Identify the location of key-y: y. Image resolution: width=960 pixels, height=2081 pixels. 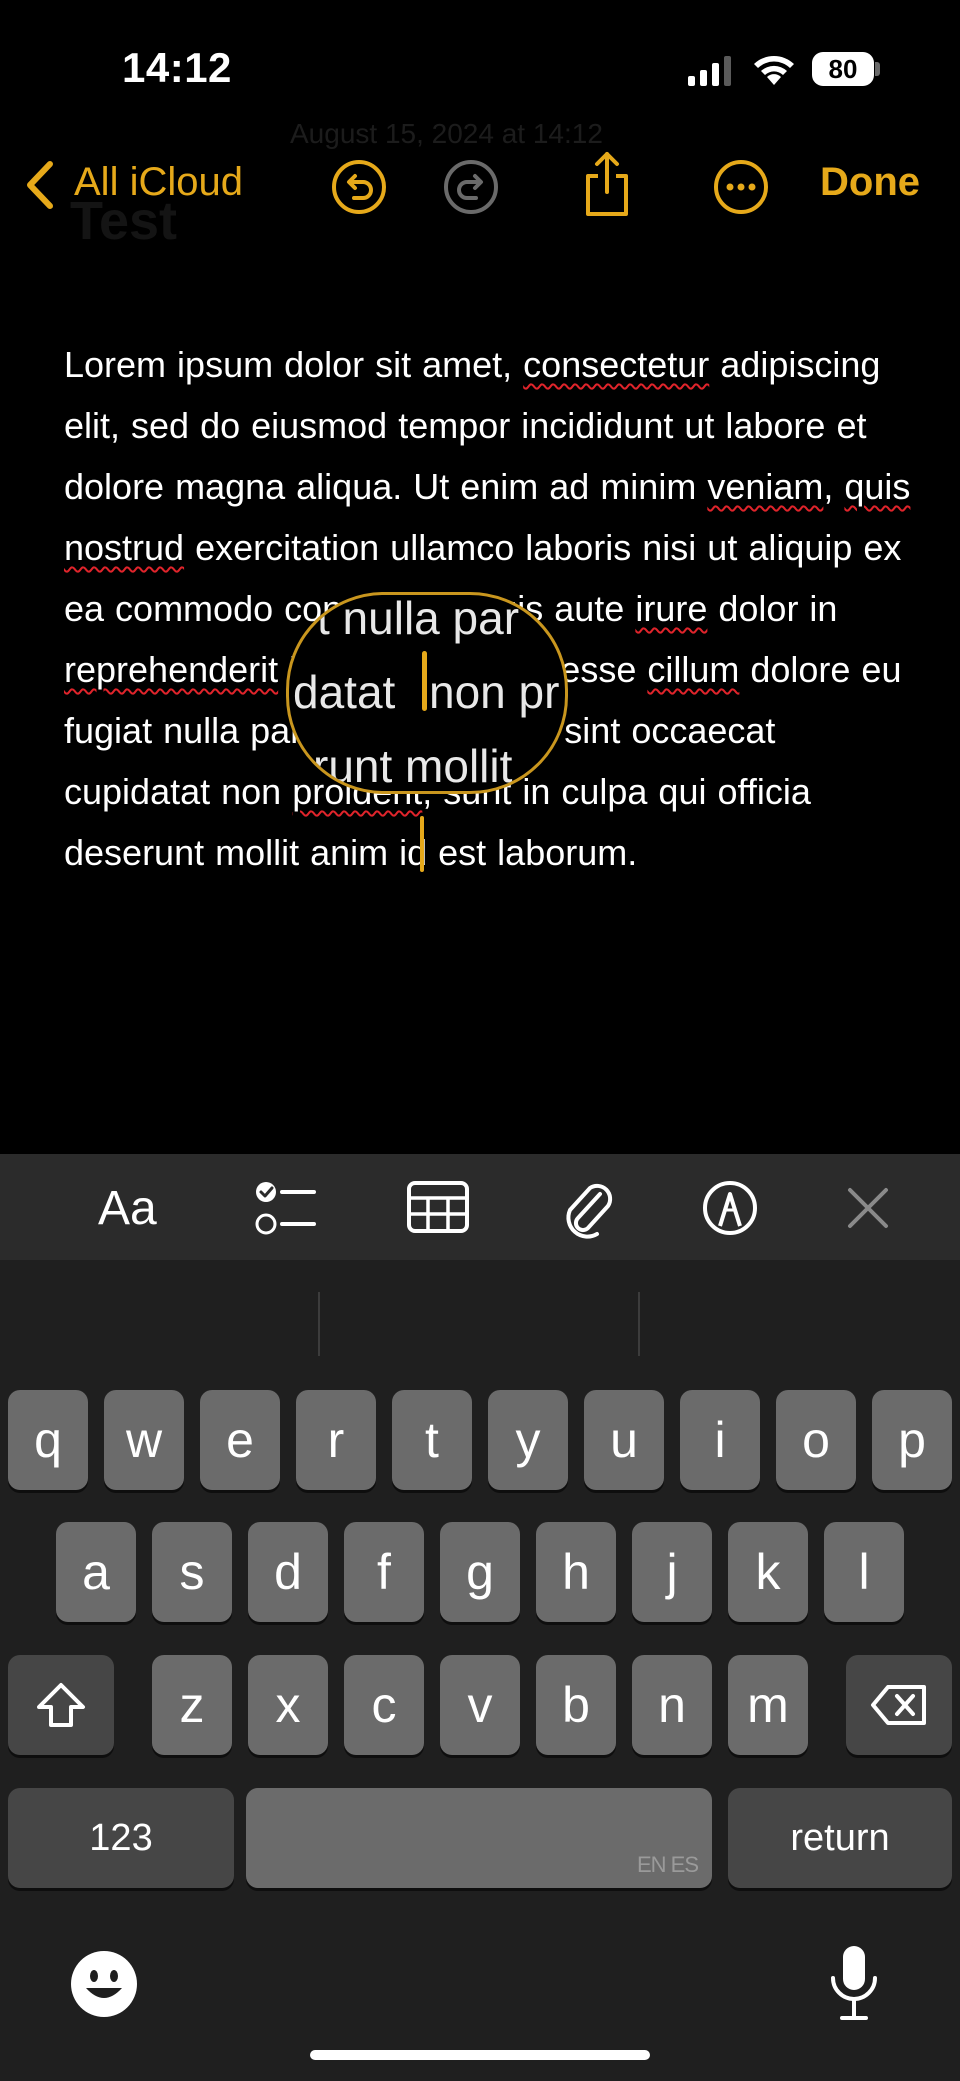
(528, 1440).